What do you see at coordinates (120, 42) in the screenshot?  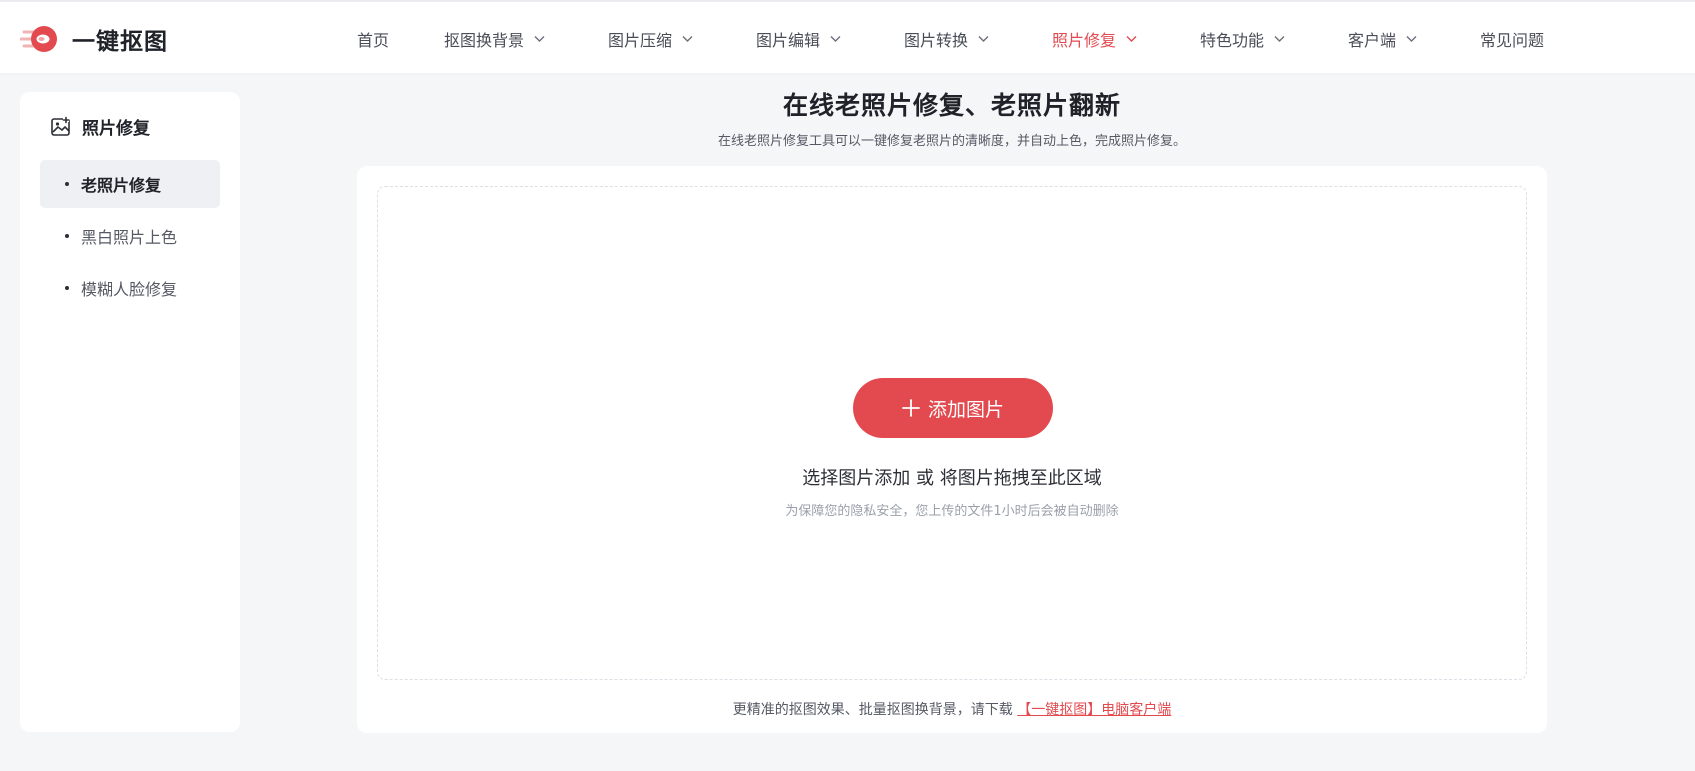 I see `brand-name: 一键抠图` at bounding box center [120, 42].